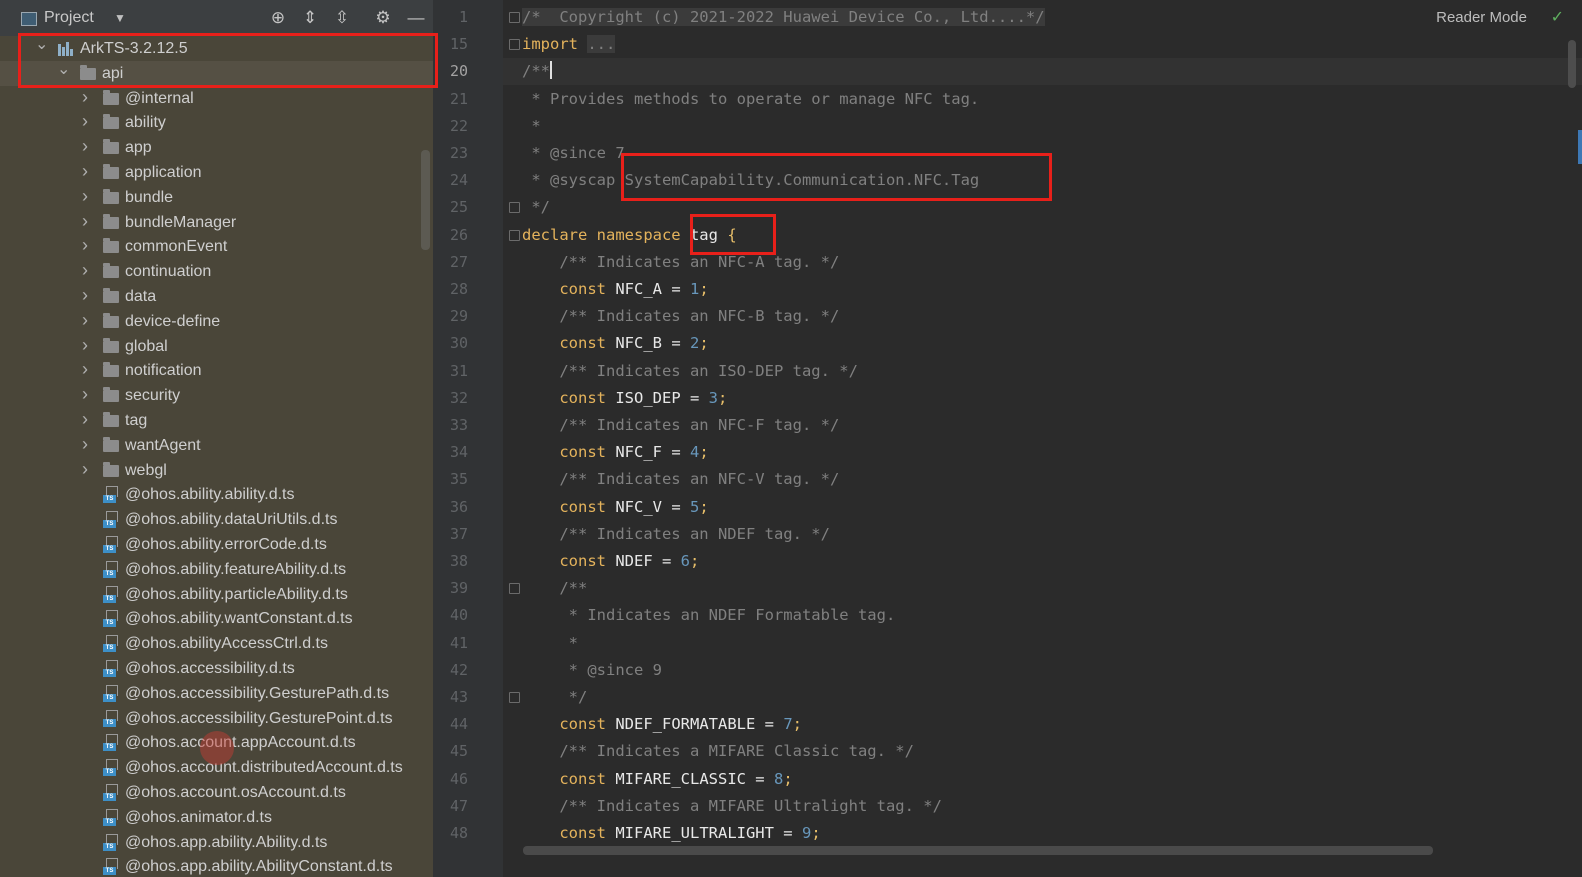 This screenshot has width=1582, height=877. Describe the element at coordinates (680, 479) in the screenshot. I see `code-line: /** Indicates an NFC-V tag. */` at that location.